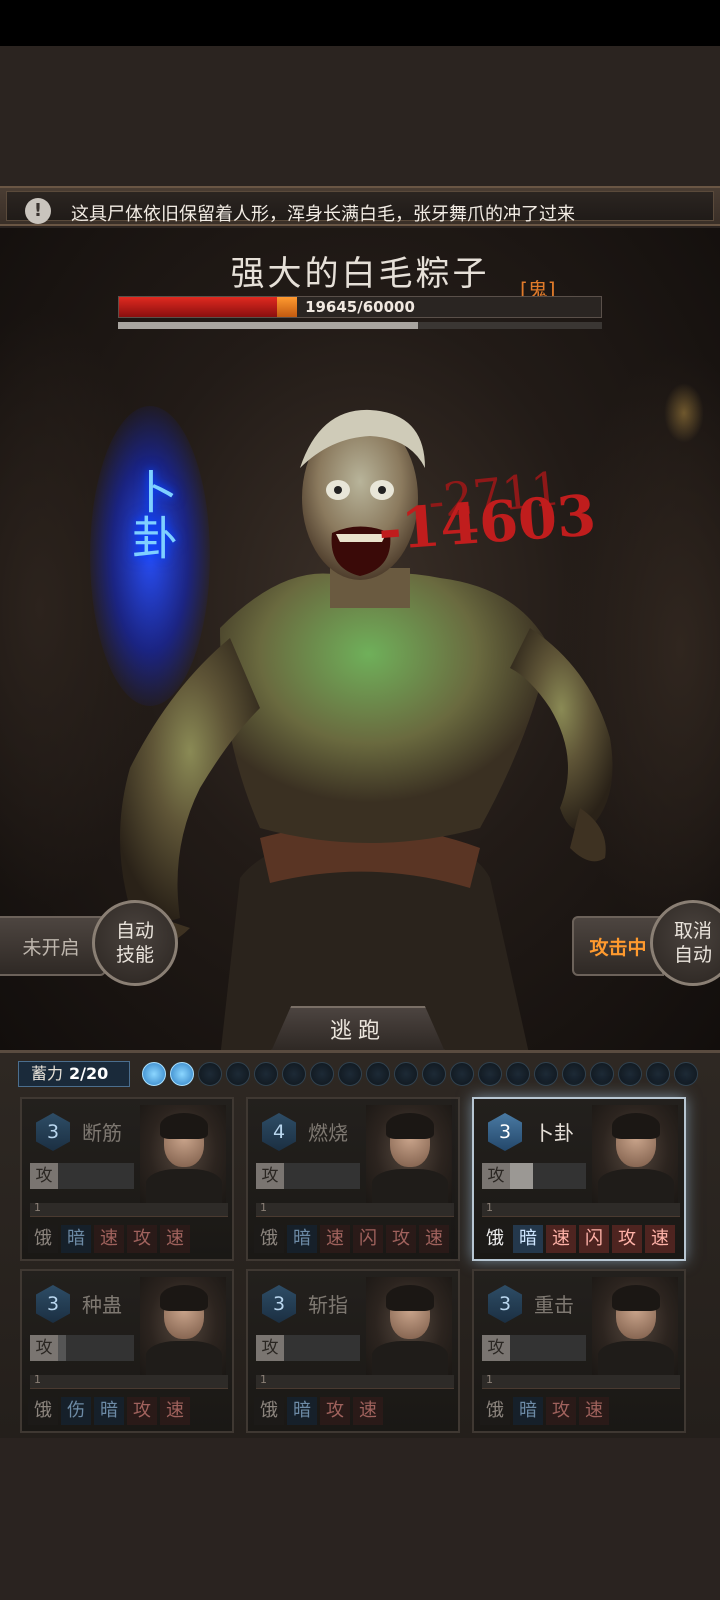 This screenshot has height=1600, width=720. What do you see at coordinates (279, 1132) in the screenshot?
I see `skill-level-badge: 4` at bounding box center [279, 1132].